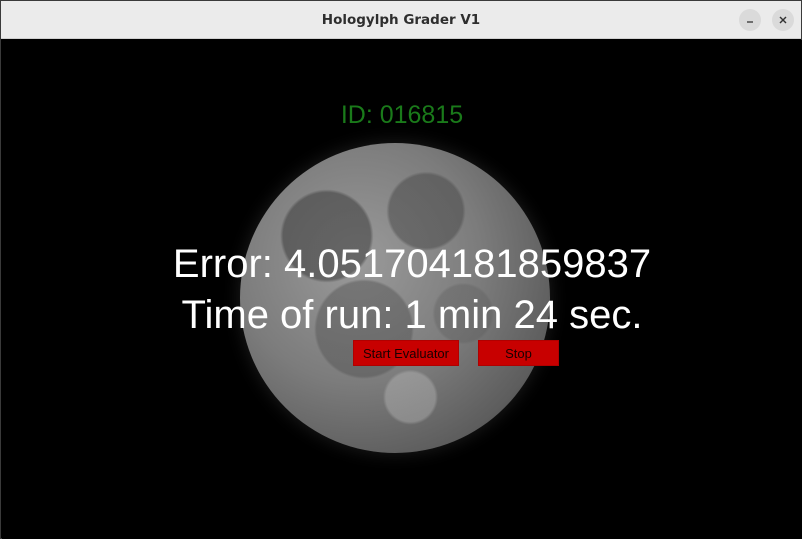  I want to click on stop-button: Stop, so click(518, 353).